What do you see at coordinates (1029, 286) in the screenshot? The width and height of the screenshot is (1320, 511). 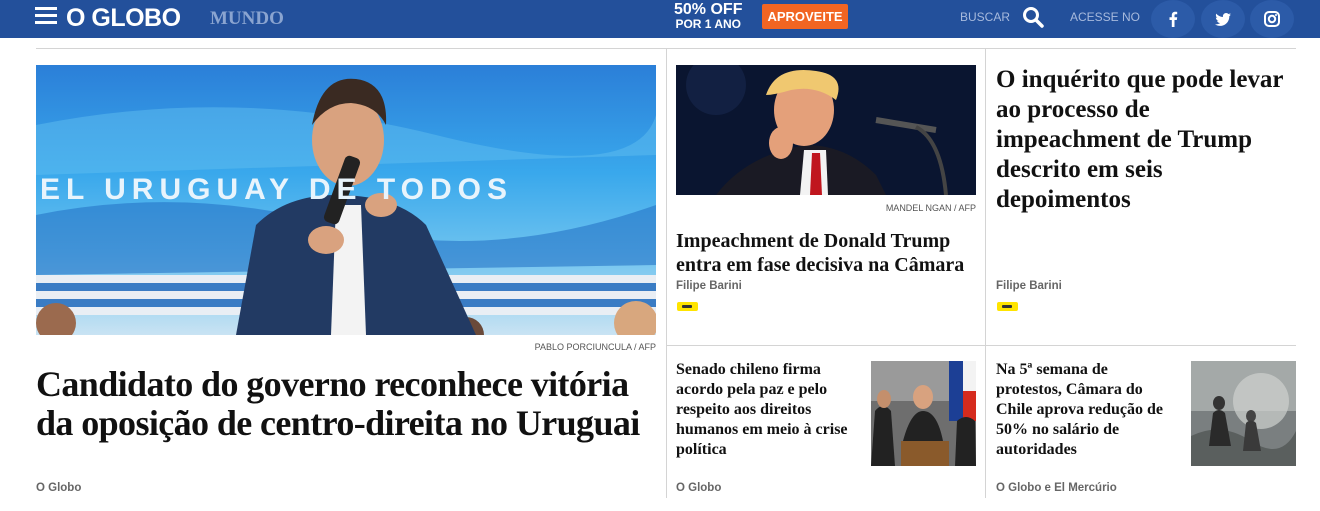 I see `story-3-author: Filipe Barini` at bounding box center [1029, 286].